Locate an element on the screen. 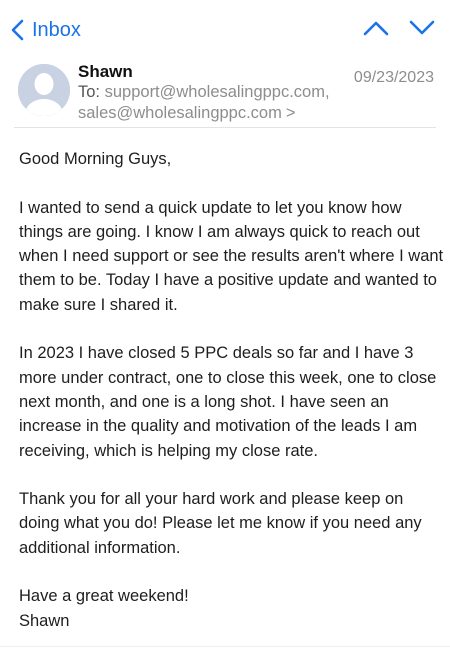 Image resolution: width=450 pixels, height=655 pixels. closing: Have a great weekend! Shawn is located at coordinates (231, 608).